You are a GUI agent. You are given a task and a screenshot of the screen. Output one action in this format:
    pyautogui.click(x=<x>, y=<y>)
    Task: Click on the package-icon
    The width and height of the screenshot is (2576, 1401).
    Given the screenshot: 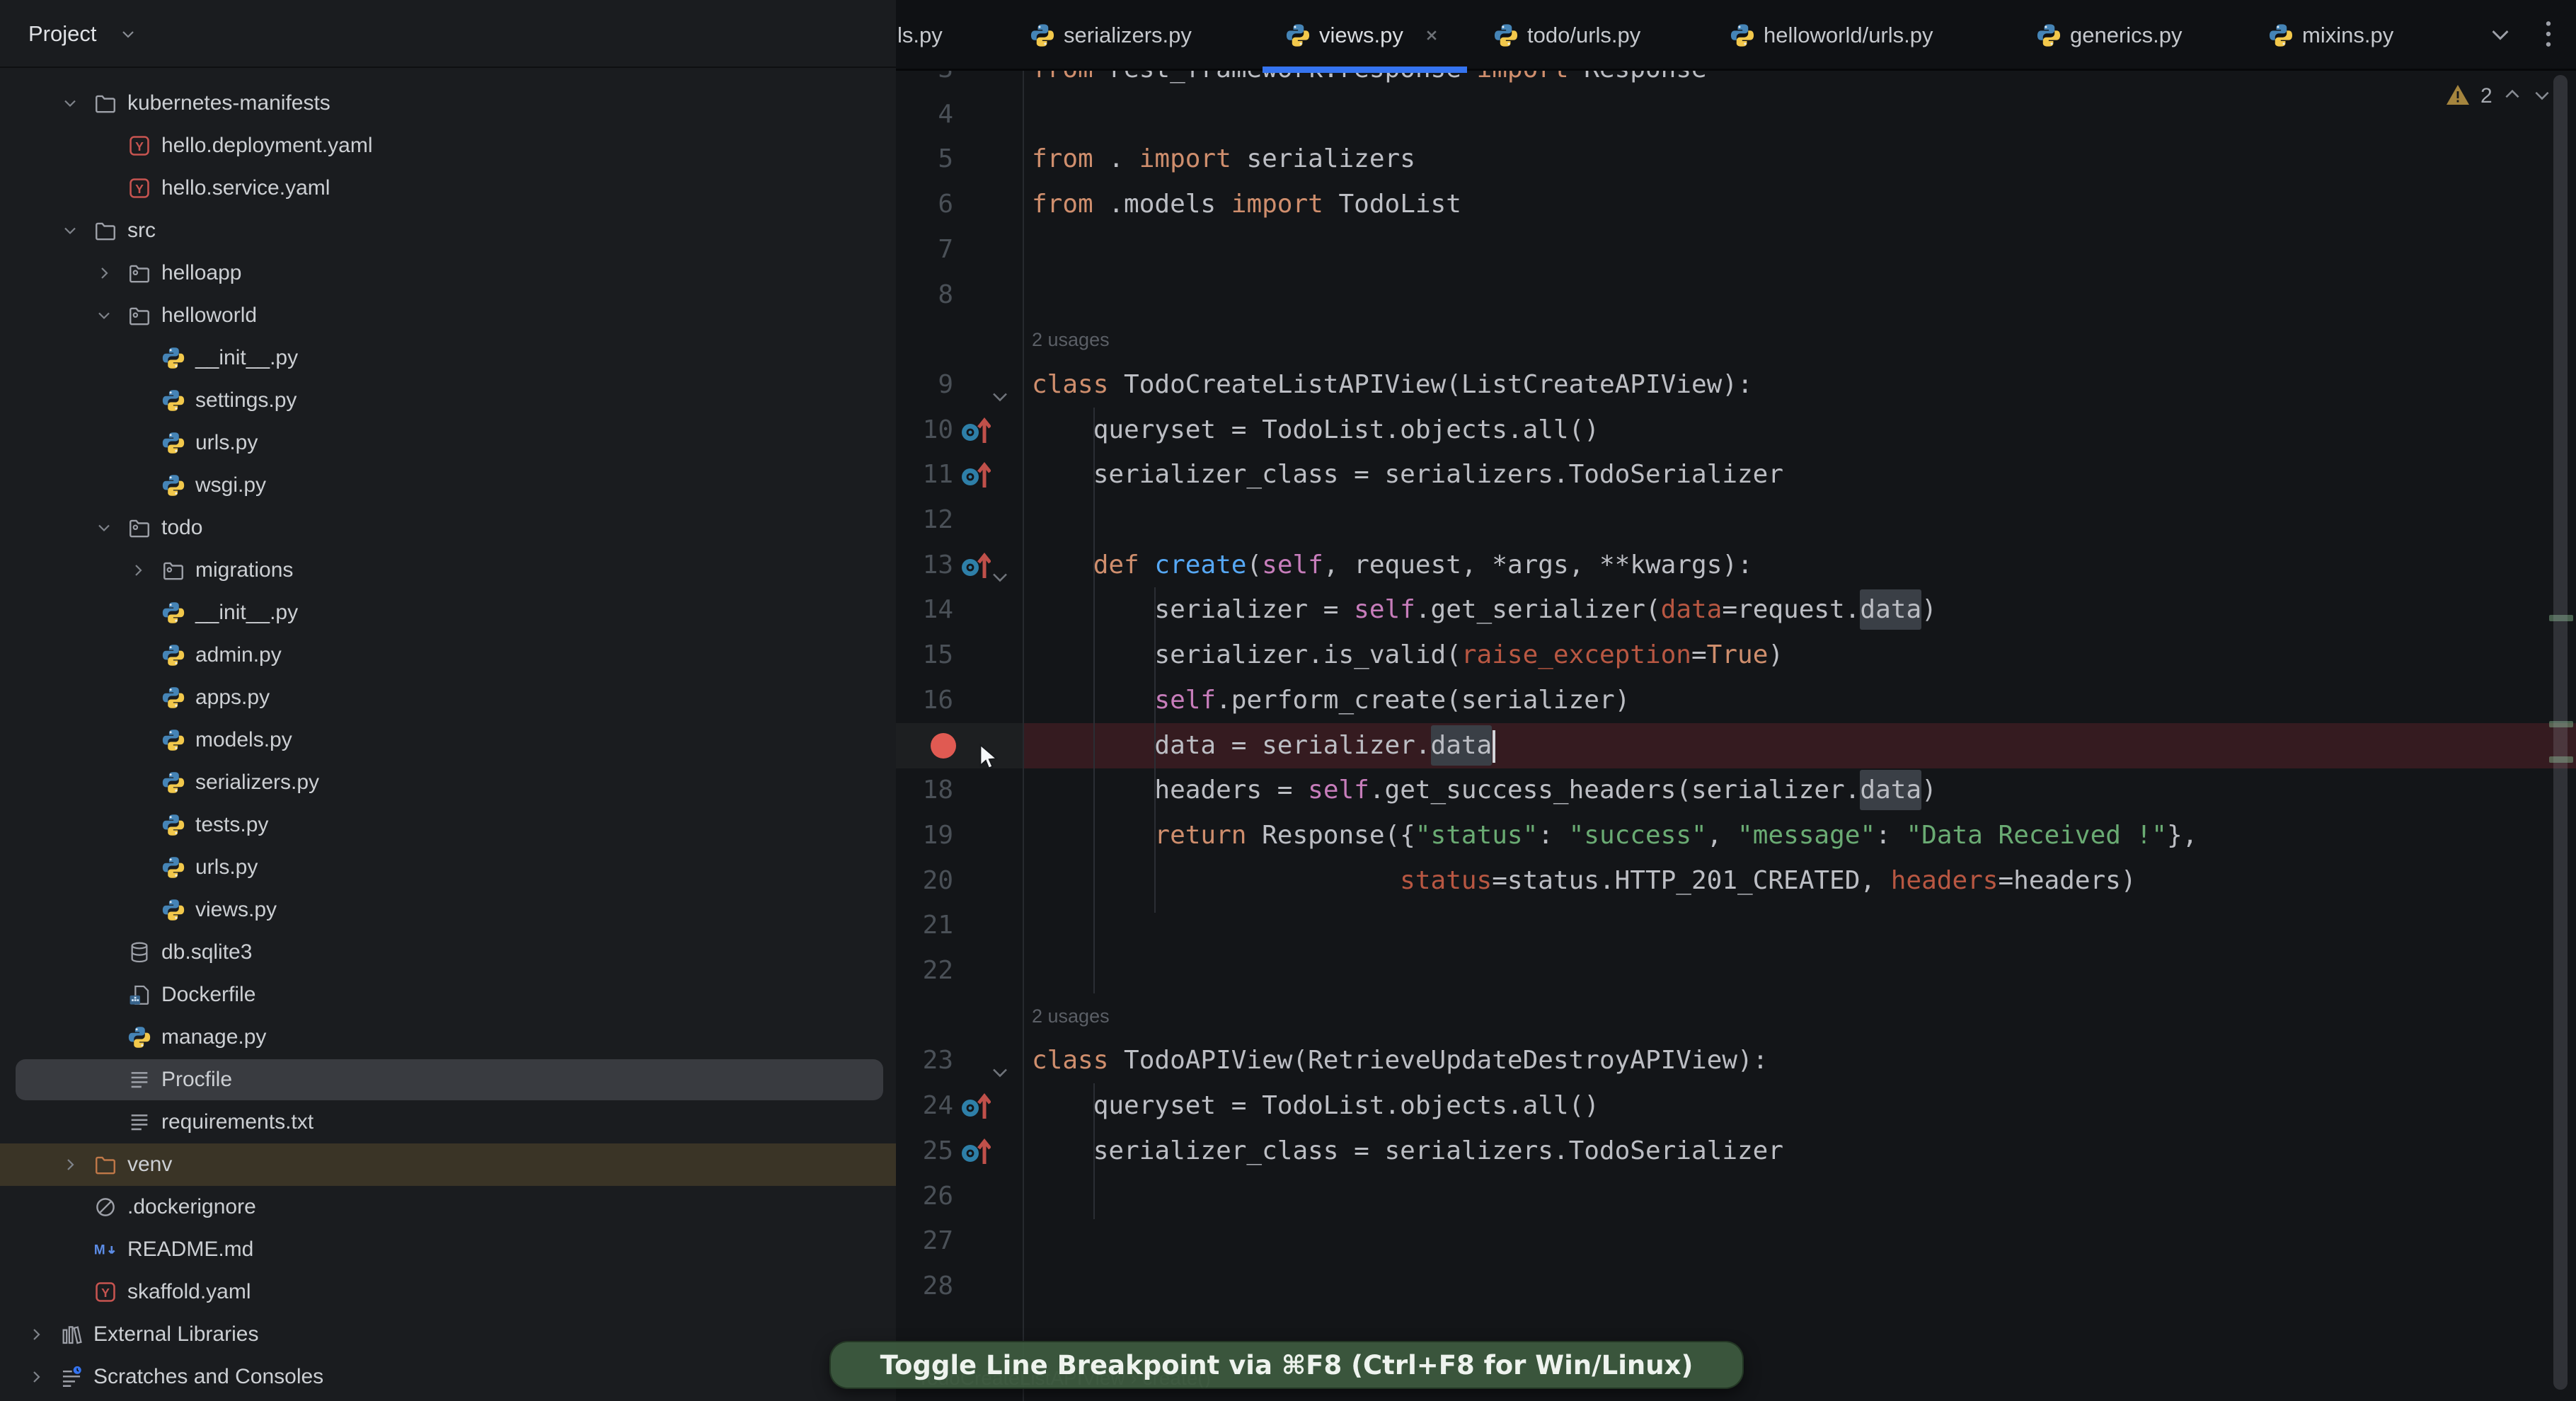 What is the action you would take?
    pyautogui.click(x=139, y=273)
    